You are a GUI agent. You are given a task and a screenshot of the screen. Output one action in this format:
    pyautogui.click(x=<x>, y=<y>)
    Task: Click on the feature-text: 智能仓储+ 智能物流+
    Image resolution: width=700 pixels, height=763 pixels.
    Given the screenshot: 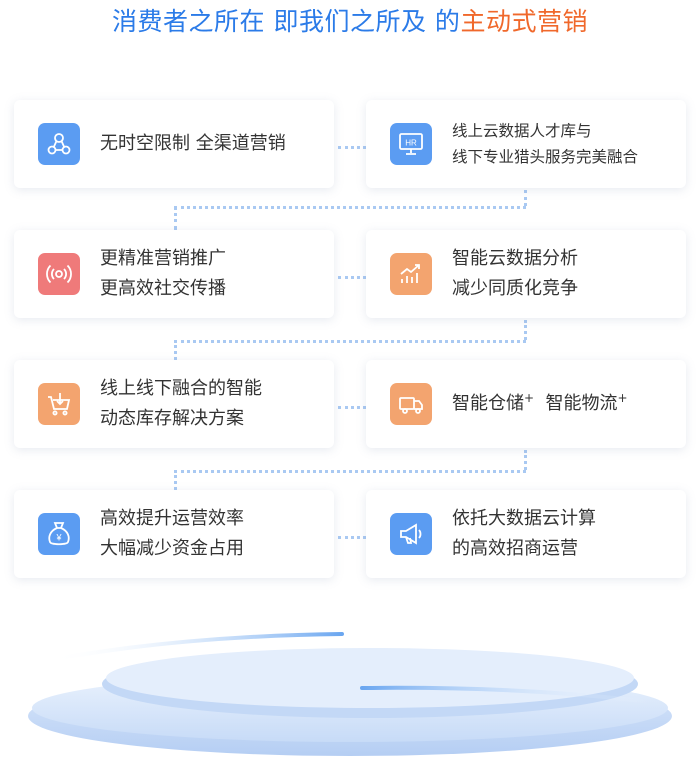 What is the action you would take?
    pyautogui.click(x=540, y=404)
    